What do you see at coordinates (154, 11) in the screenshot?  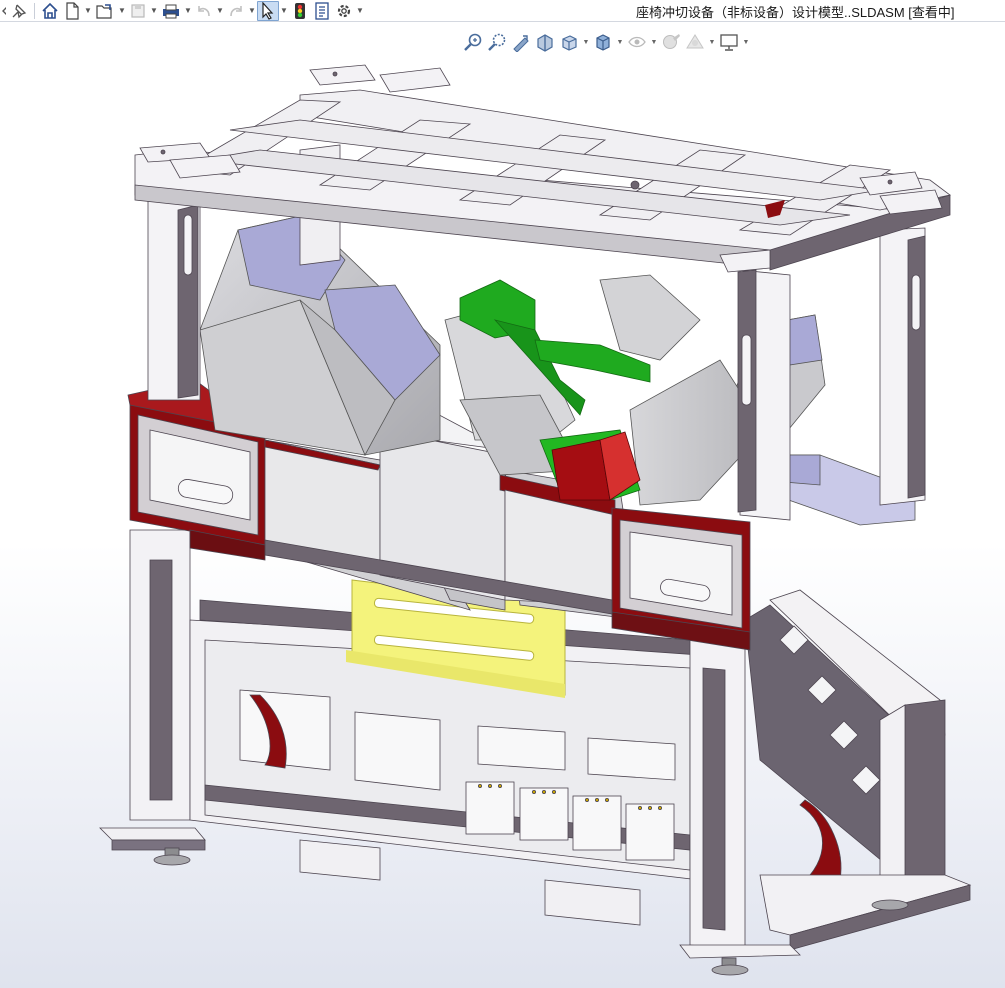 I see `save-dropdown-chevron-icon: ▼` at bounding box center [154, 11].